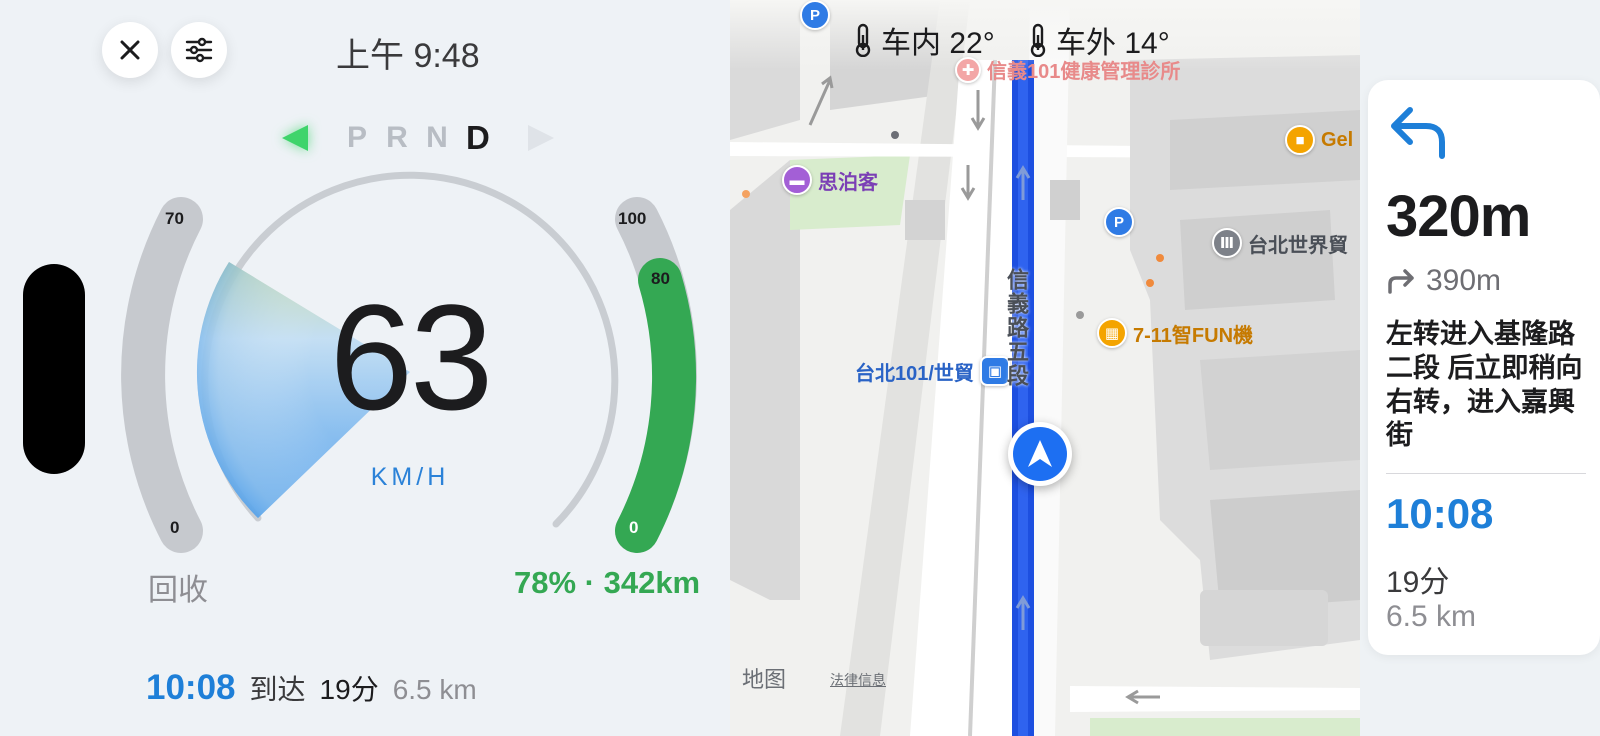 The height and width of the screenshot is (736, 1600). I want to click on parking-marker-top: P, so click(815, 15).